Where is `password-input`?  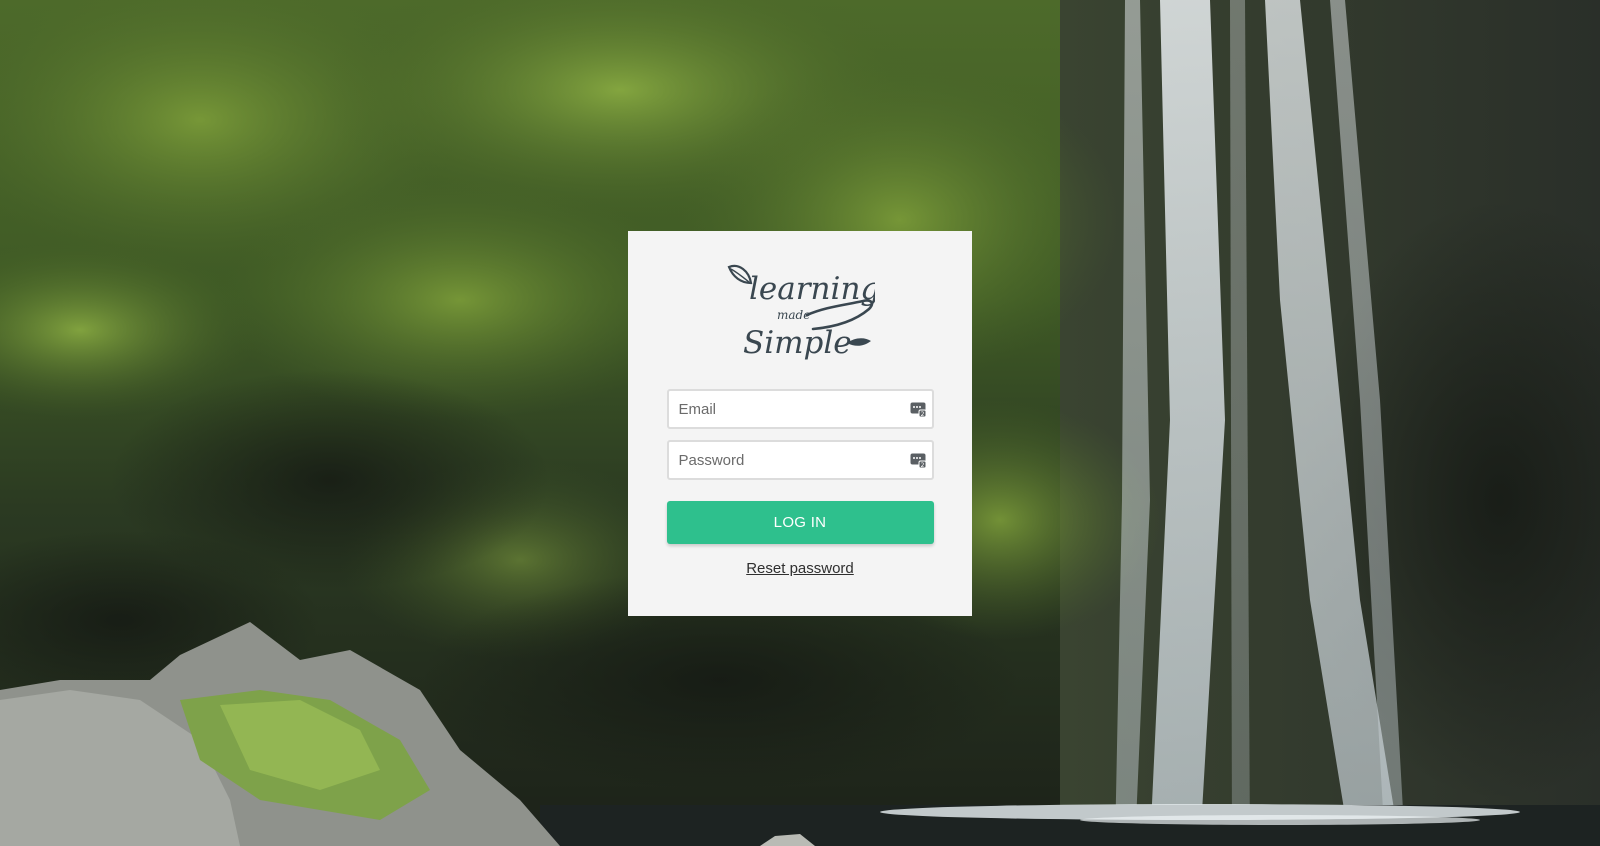
password-input is located at coordinates (783, 460).